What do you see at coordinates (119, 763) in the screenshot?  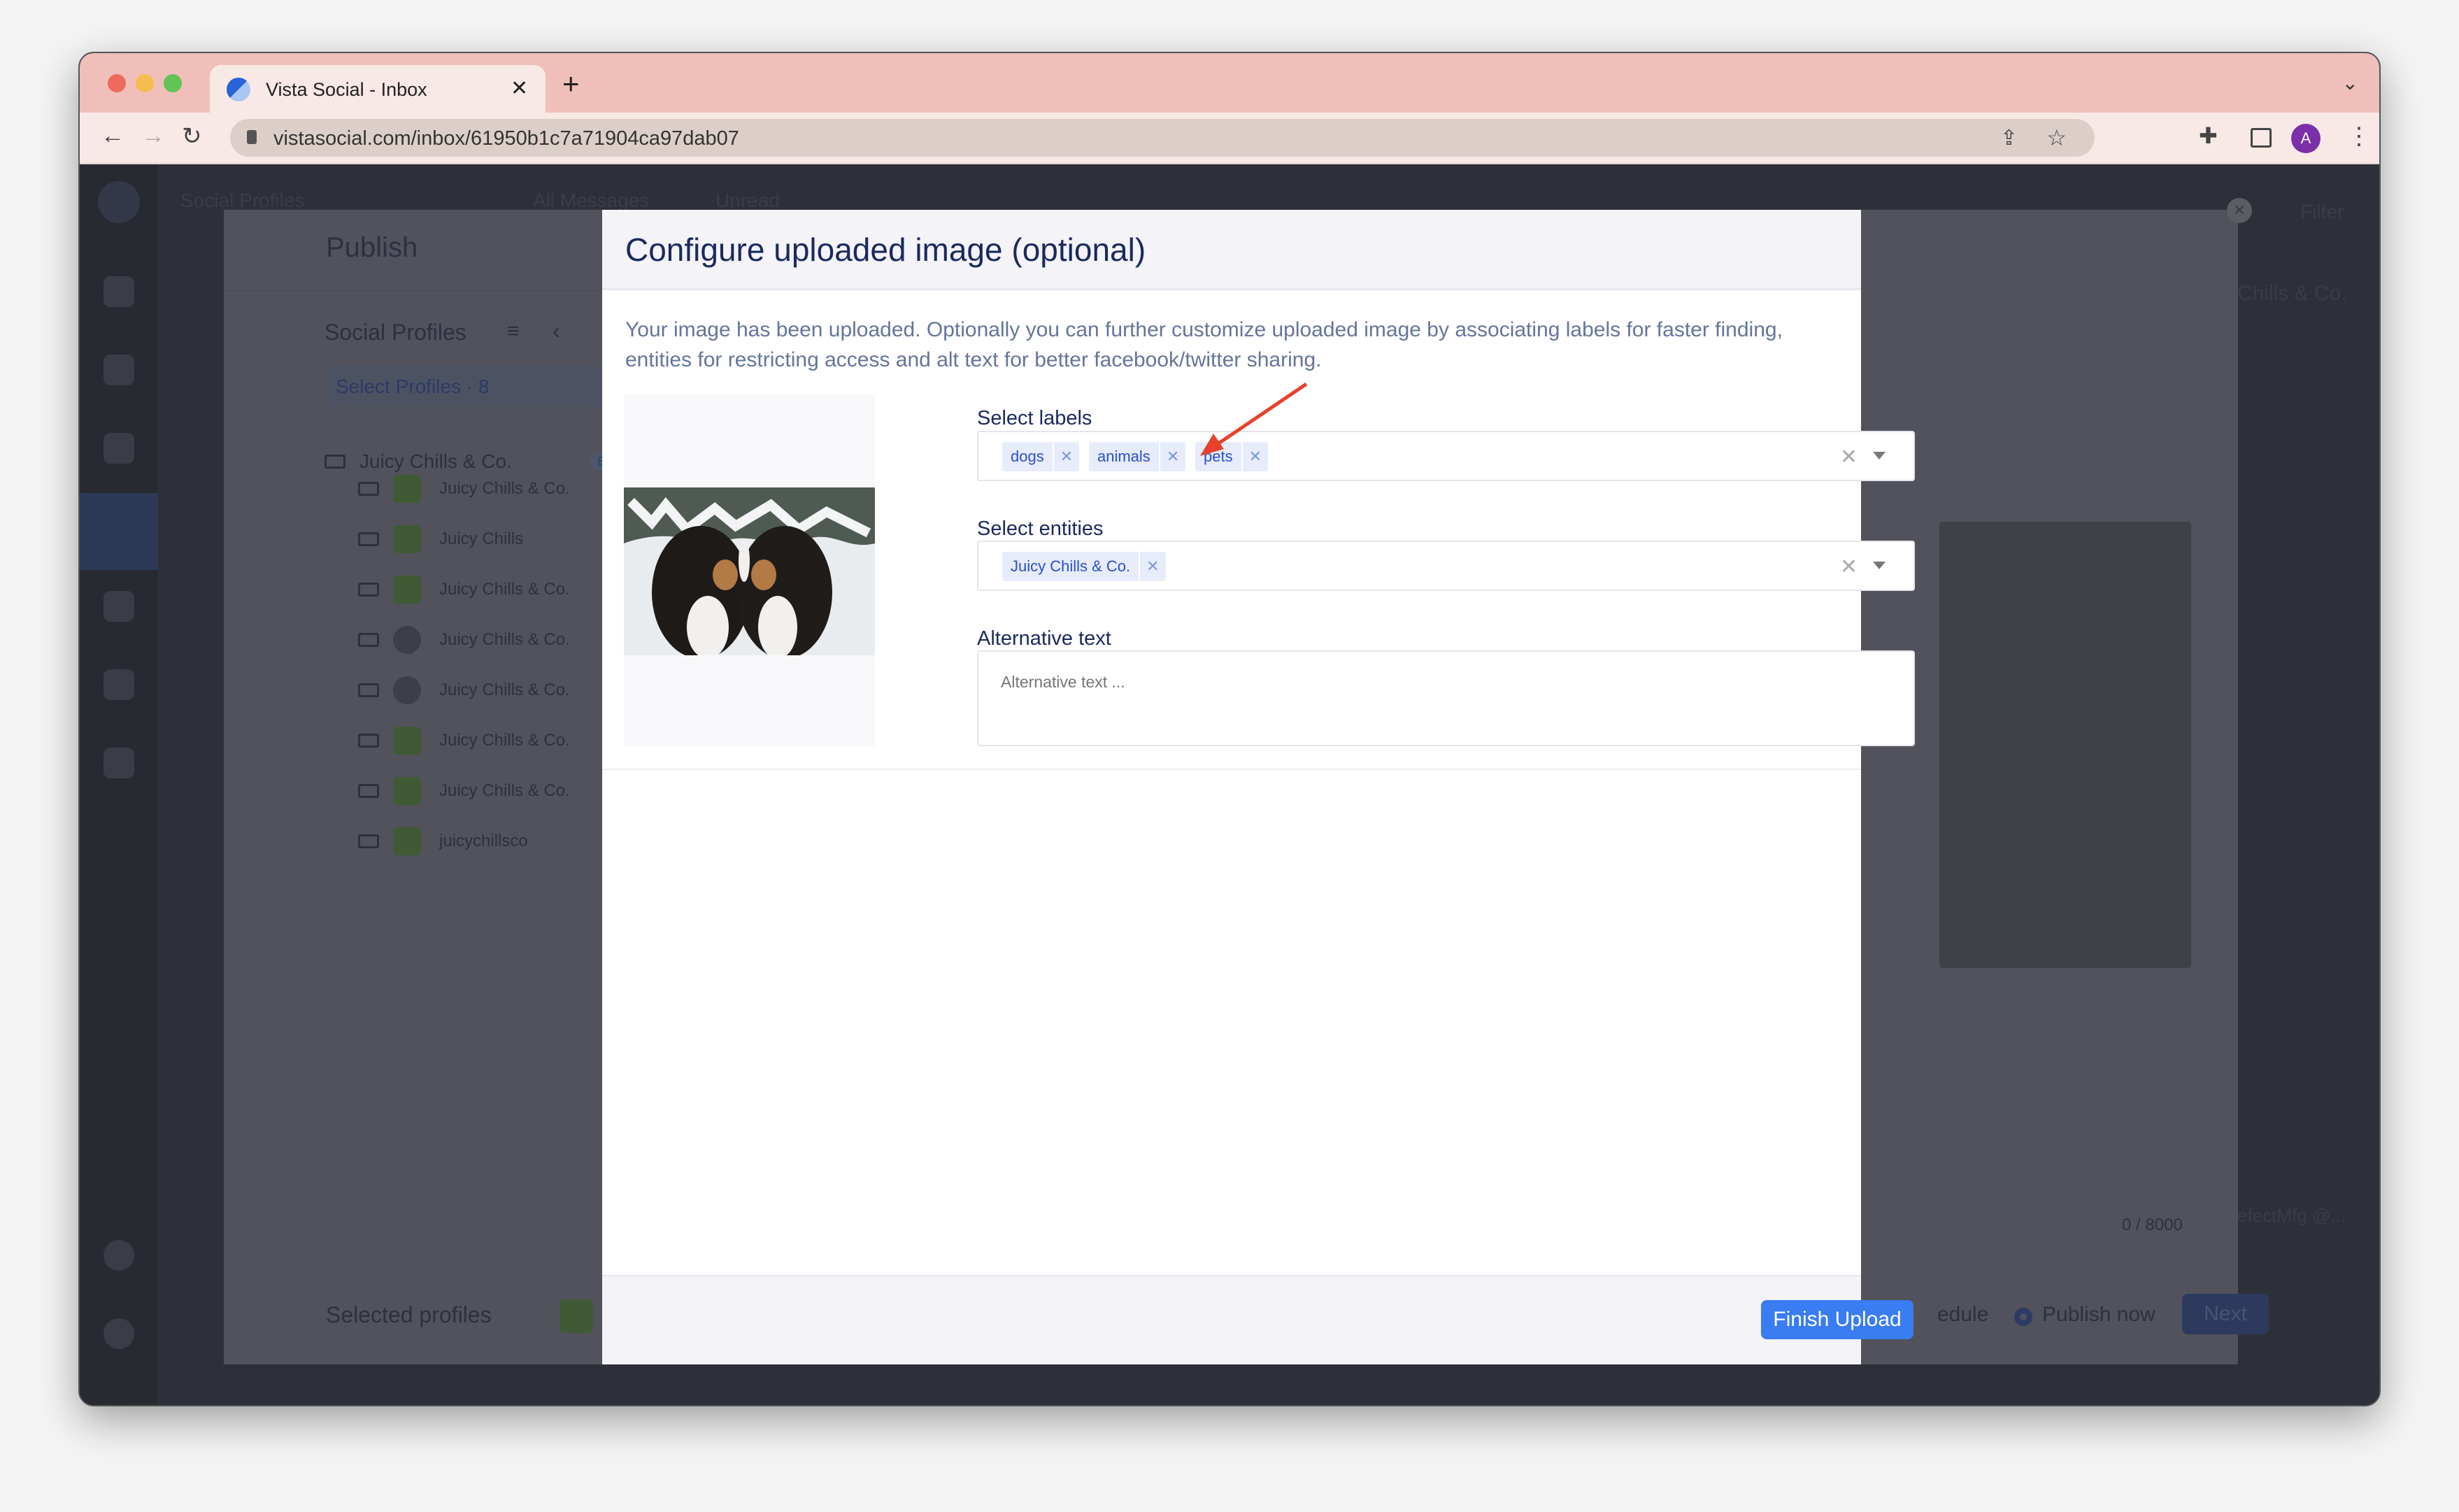 I see `reports-icon` at bounding box center [119, 763].